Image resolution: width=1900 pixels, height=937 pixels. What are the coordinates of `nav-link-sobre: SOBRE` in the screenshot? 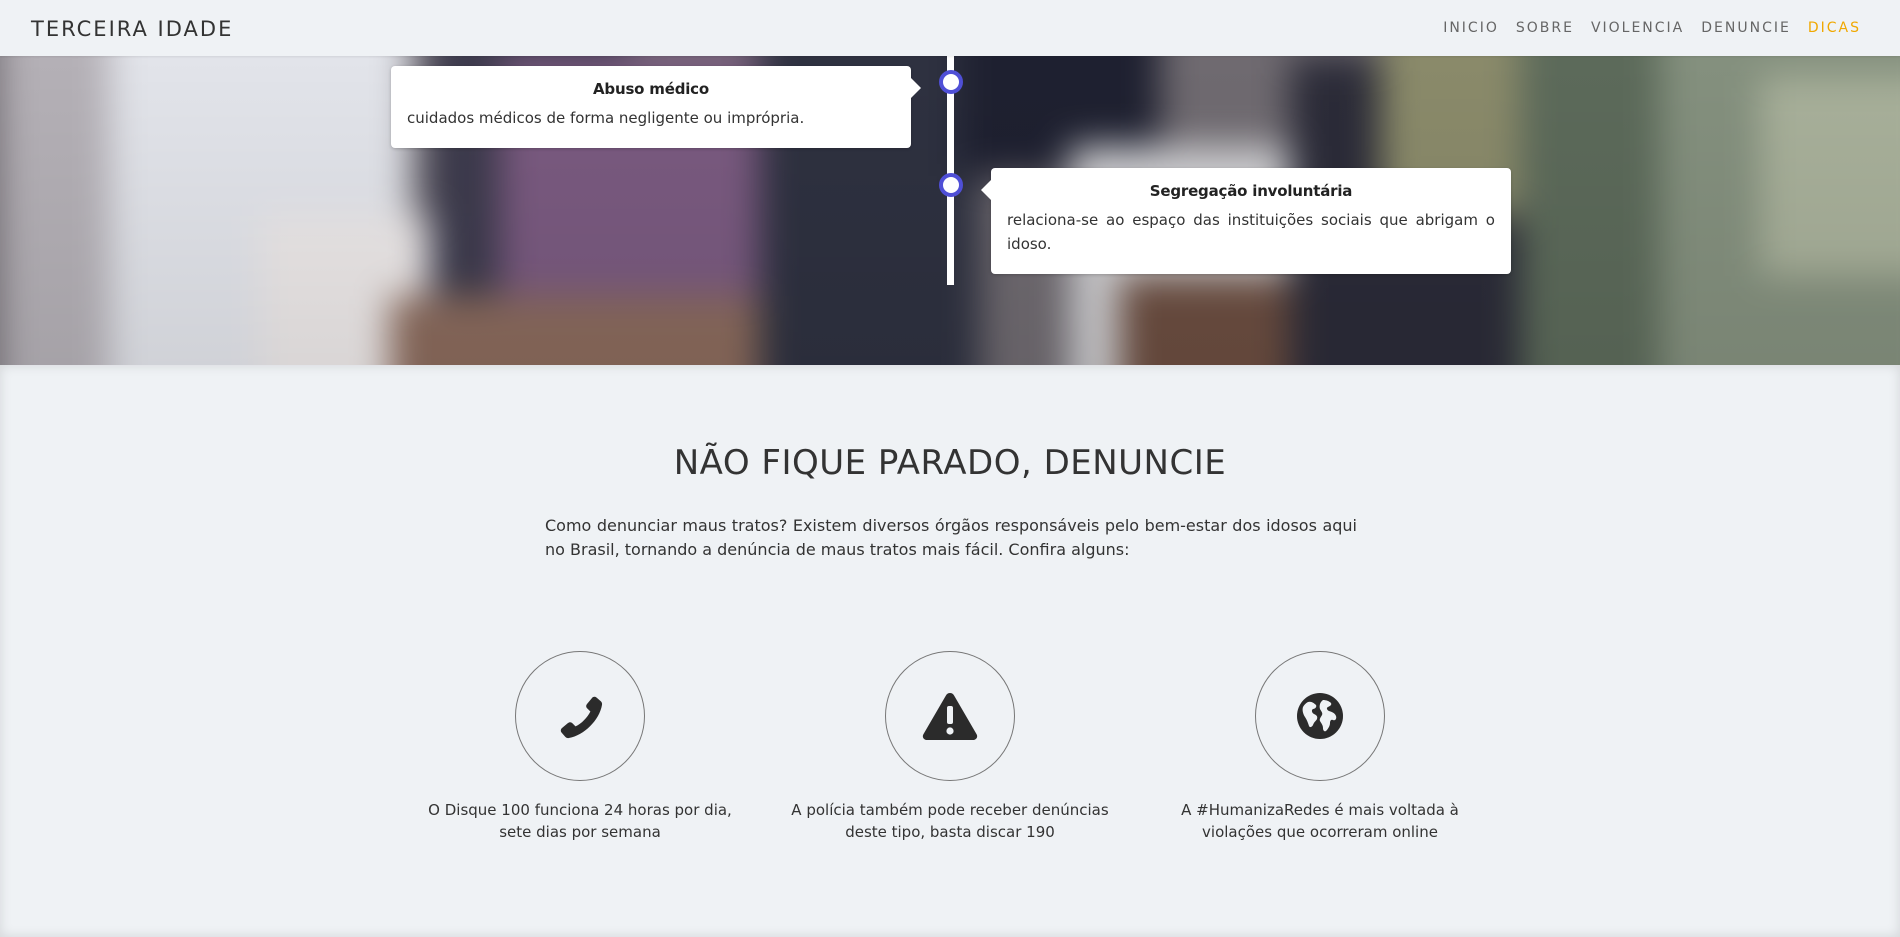 It's located at (1545, 28).